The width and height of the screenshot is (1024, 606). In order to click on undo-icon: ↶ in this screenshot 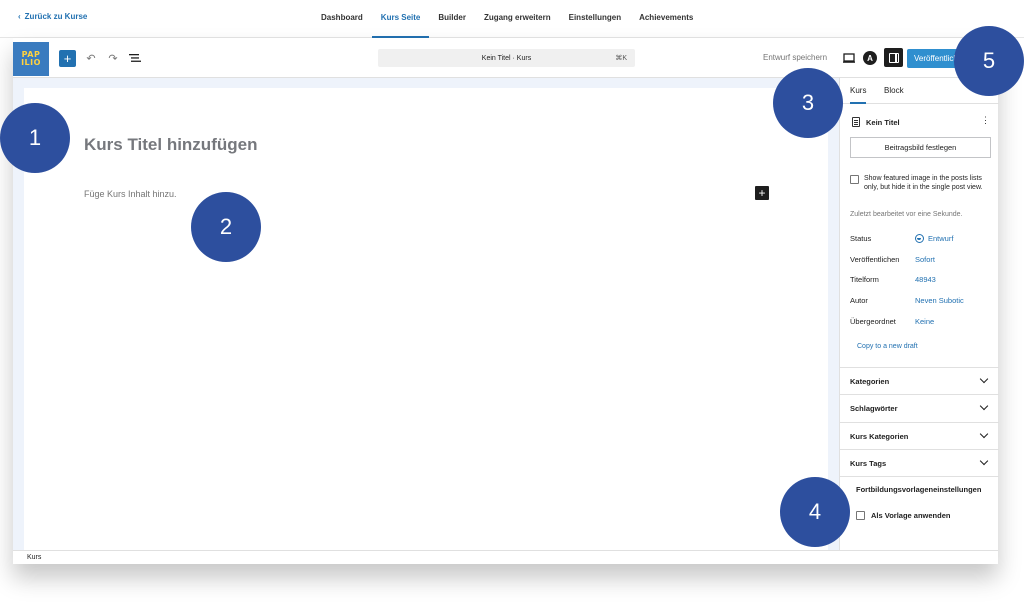, I will do `click(91, 58)`.